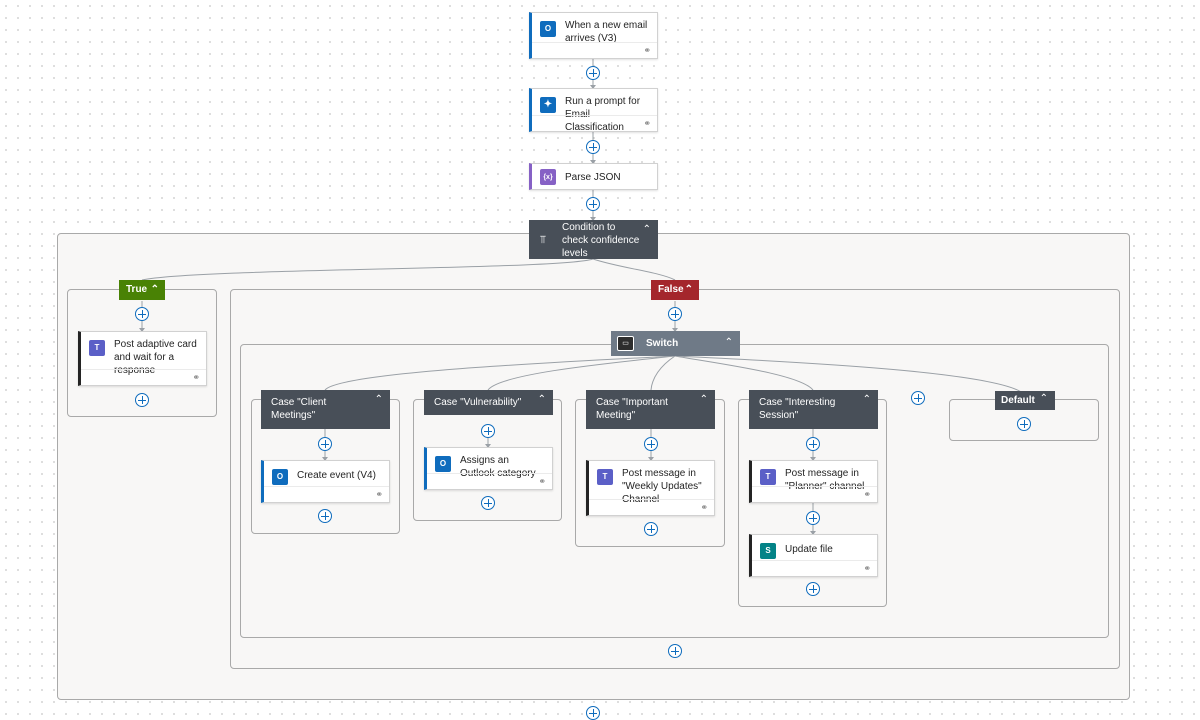 The width and height of the screenshot is (1200, 720). I want to click on case-important-meeting-header: Case "Important Meeting" ⌃, so click(650, 409).